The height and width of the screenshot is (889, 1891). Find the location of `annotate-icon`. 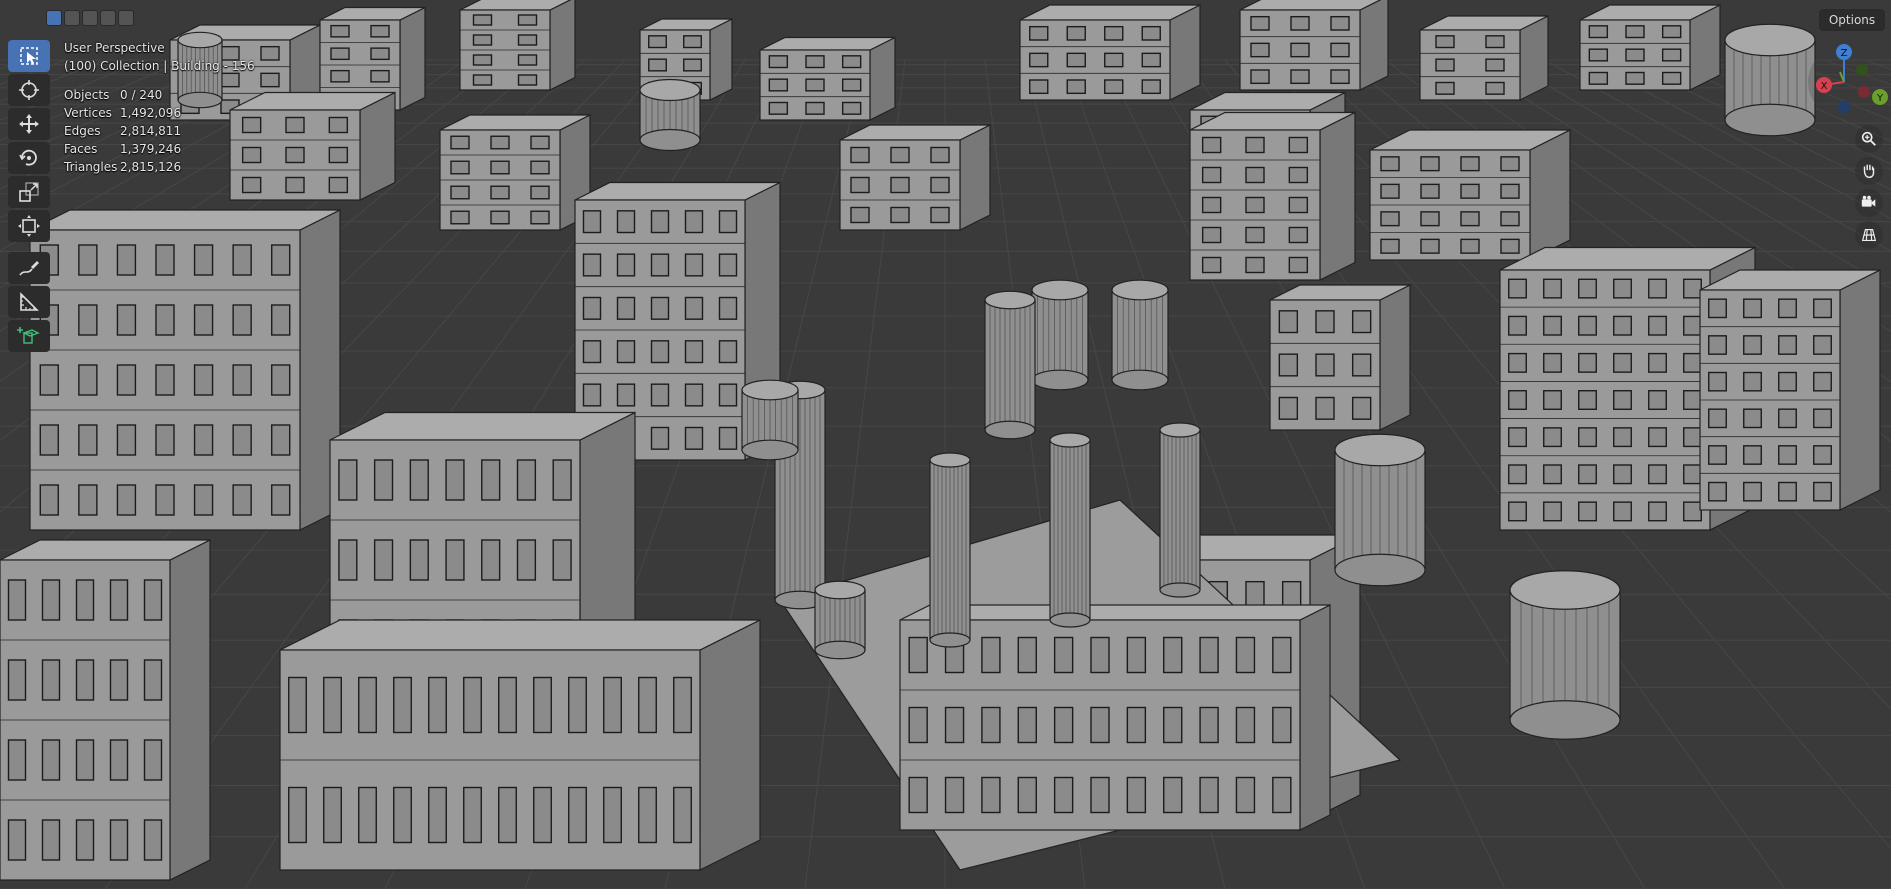

annotate-icon is located at coordinates (29, 268).